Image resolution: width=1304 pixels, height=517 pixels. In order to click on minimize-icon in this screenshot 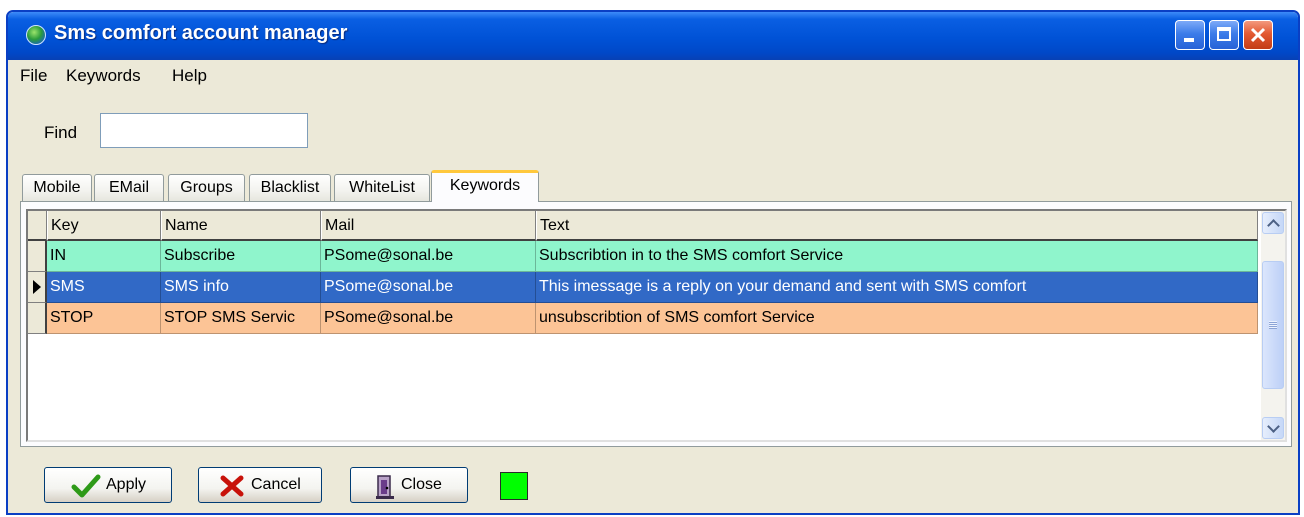, I will do `click(1189, 40)`.